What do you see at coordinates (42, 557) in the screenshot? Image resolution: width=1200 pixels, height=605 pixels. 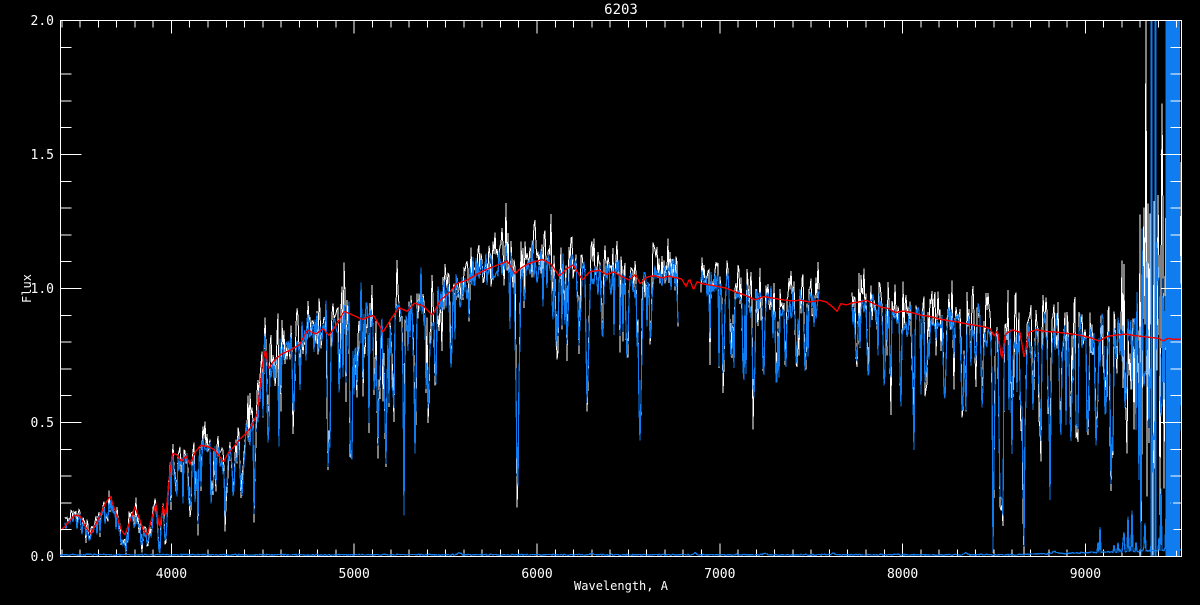 I see `y-tick-label: 0.0` at bounding box center [42, 557].